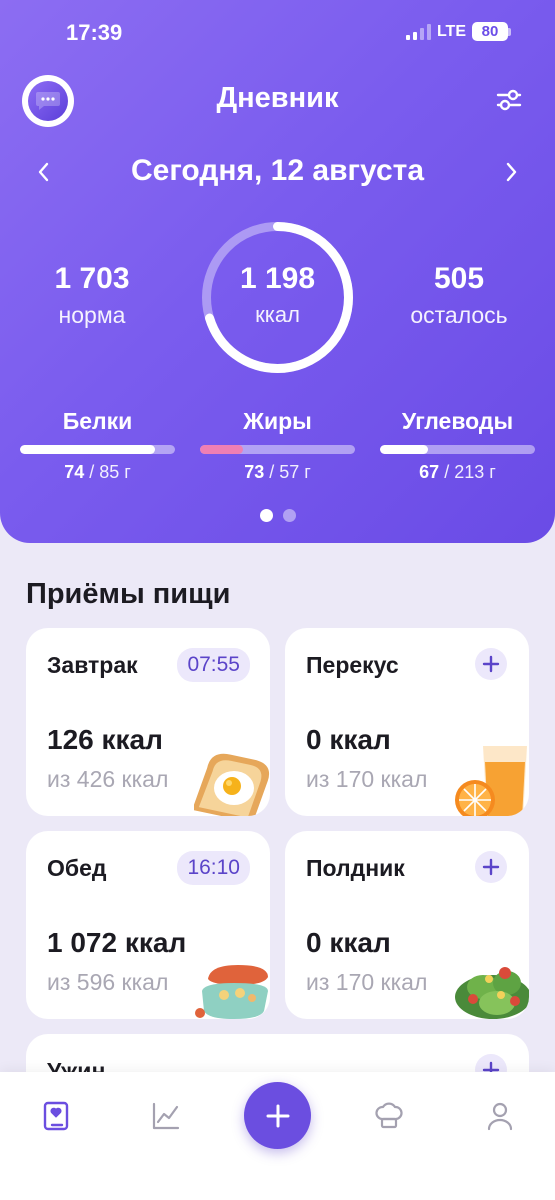  Describe the element at coordinates (509, 100) in the screenshot. I see `settings-sliders-icon` at that location.